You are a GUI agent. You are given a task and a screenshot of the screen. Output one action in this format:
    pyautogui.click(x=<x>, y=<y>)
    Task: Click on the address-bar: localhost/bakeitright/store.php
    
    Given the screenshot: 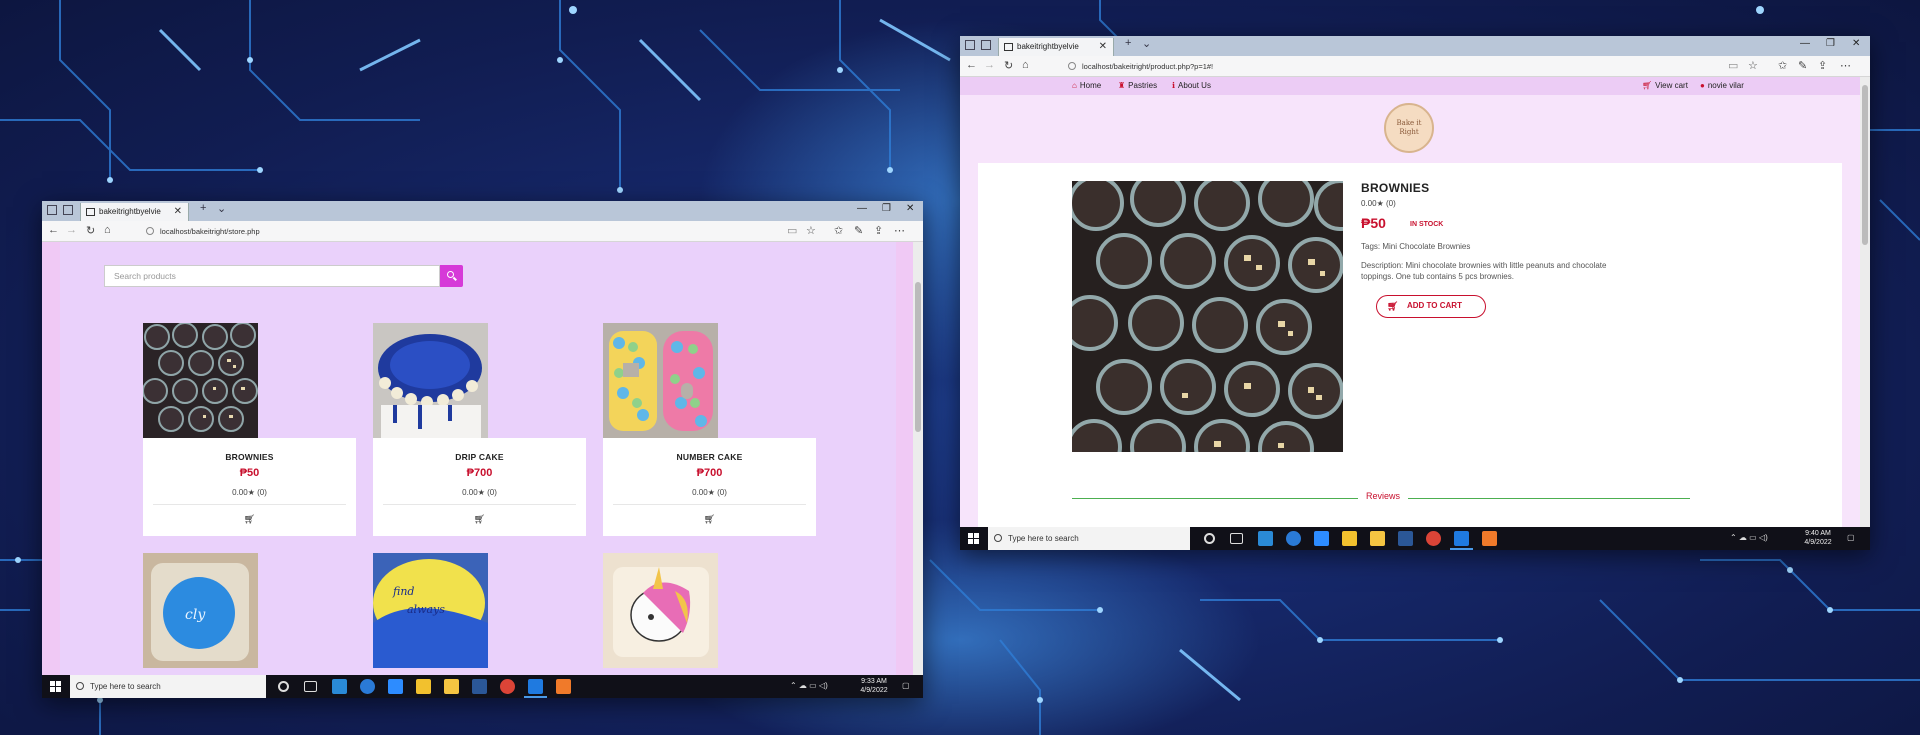 What is the action you would take?
    pyautogui.click(x=464, y=231)
    